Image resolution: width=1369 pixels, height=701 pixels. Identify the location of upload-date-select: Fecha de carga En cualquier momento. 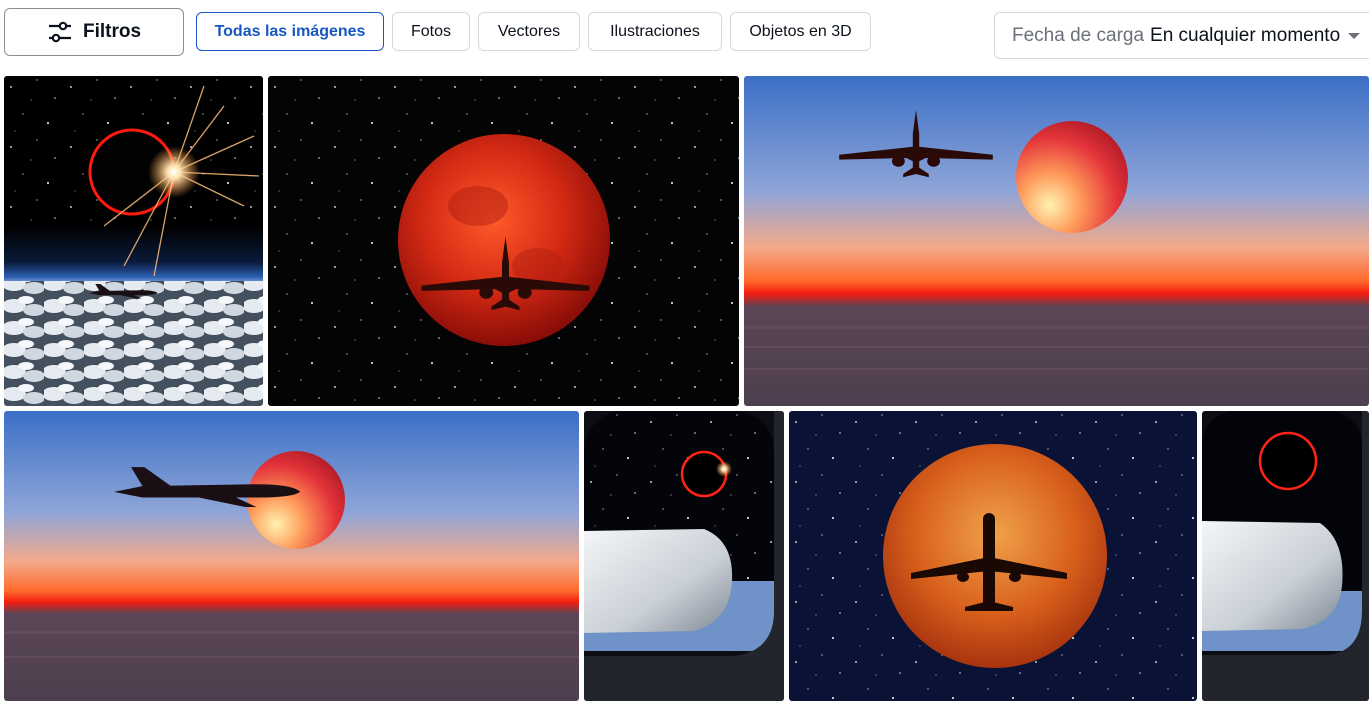
(1181, 35).